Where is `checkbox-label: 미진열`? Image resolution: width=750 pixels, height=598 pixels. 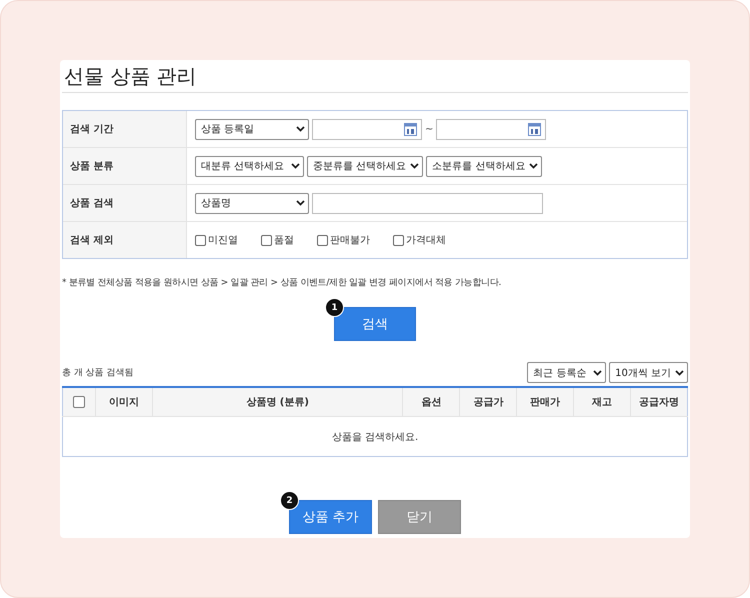
checkbox-label: 미진열 is located at coordinates (223, 240).